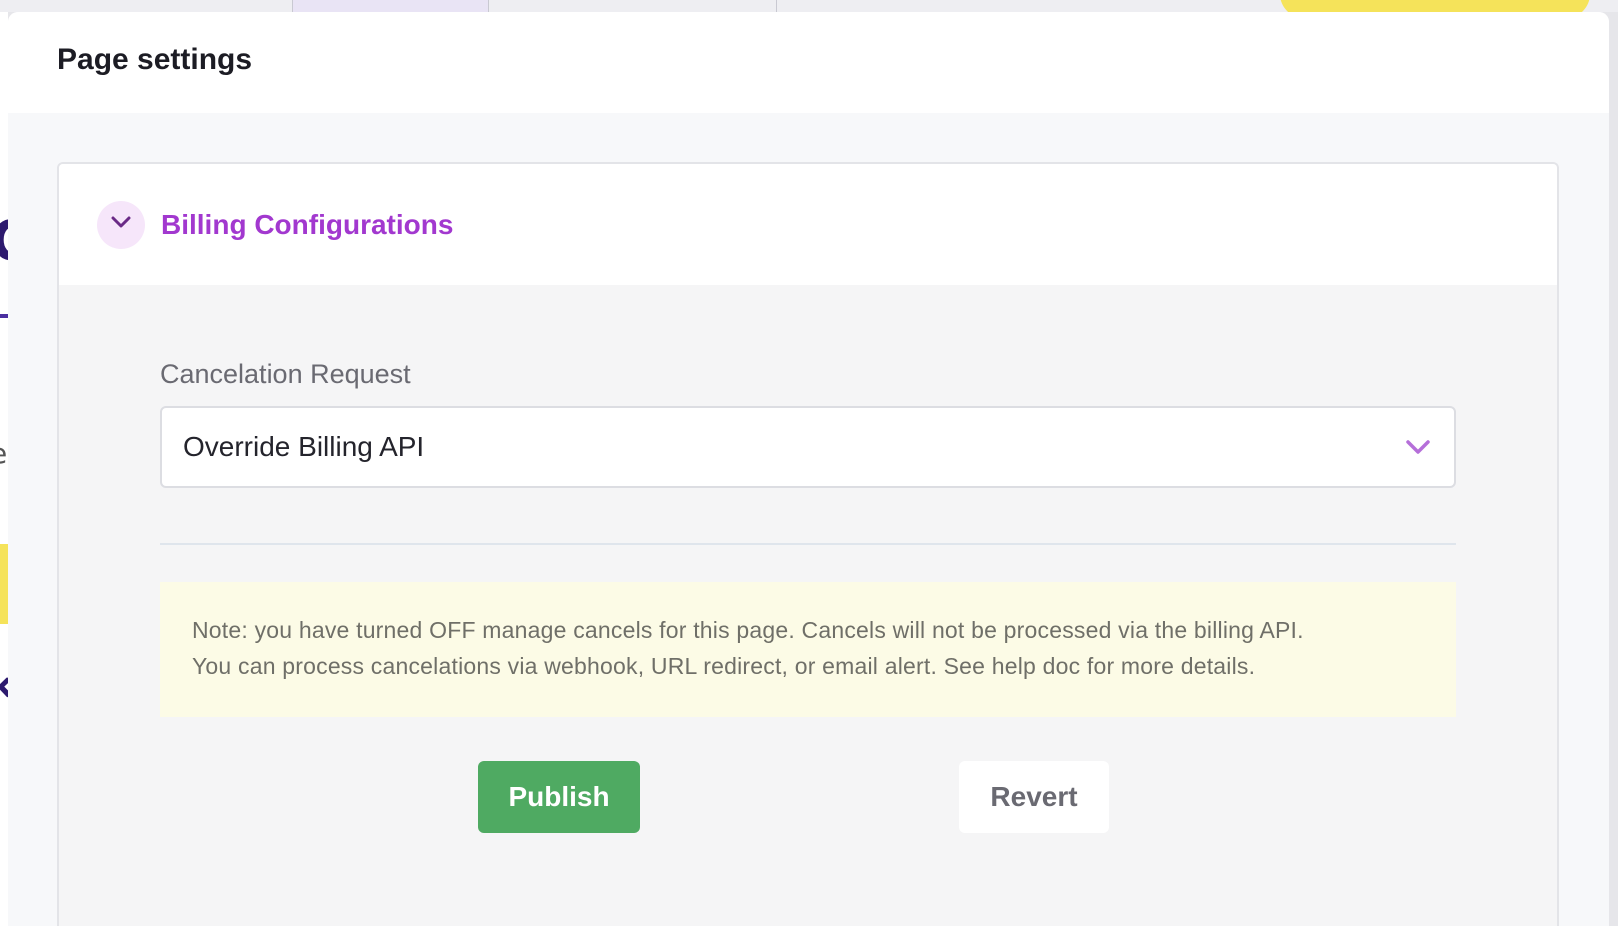 Image resolution: width=1618 pixels, height=926 pixels. Describe the element at coordinates (1034, 797) in the screenshot. I see `revert-button: Revert` at that location.